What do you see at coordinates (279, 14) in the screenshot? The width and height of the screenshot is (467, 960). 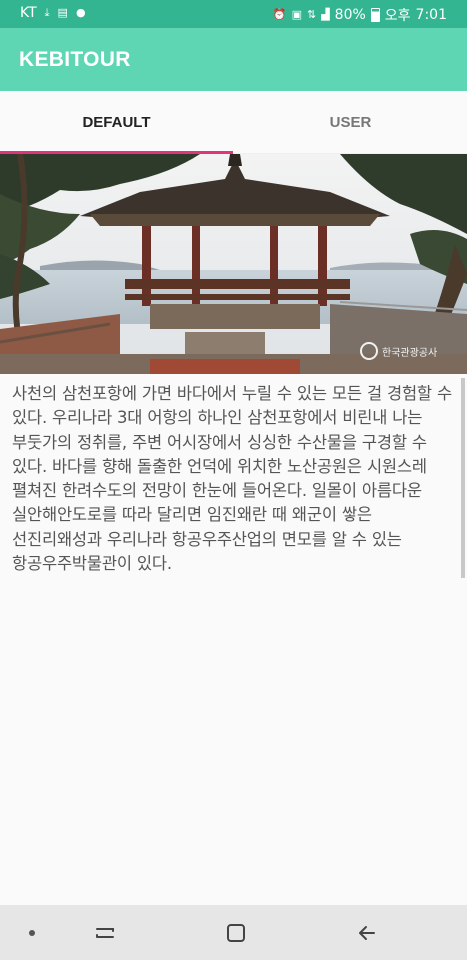 I see `alarm-icon: ⏰` at bounding box center [279, 14].